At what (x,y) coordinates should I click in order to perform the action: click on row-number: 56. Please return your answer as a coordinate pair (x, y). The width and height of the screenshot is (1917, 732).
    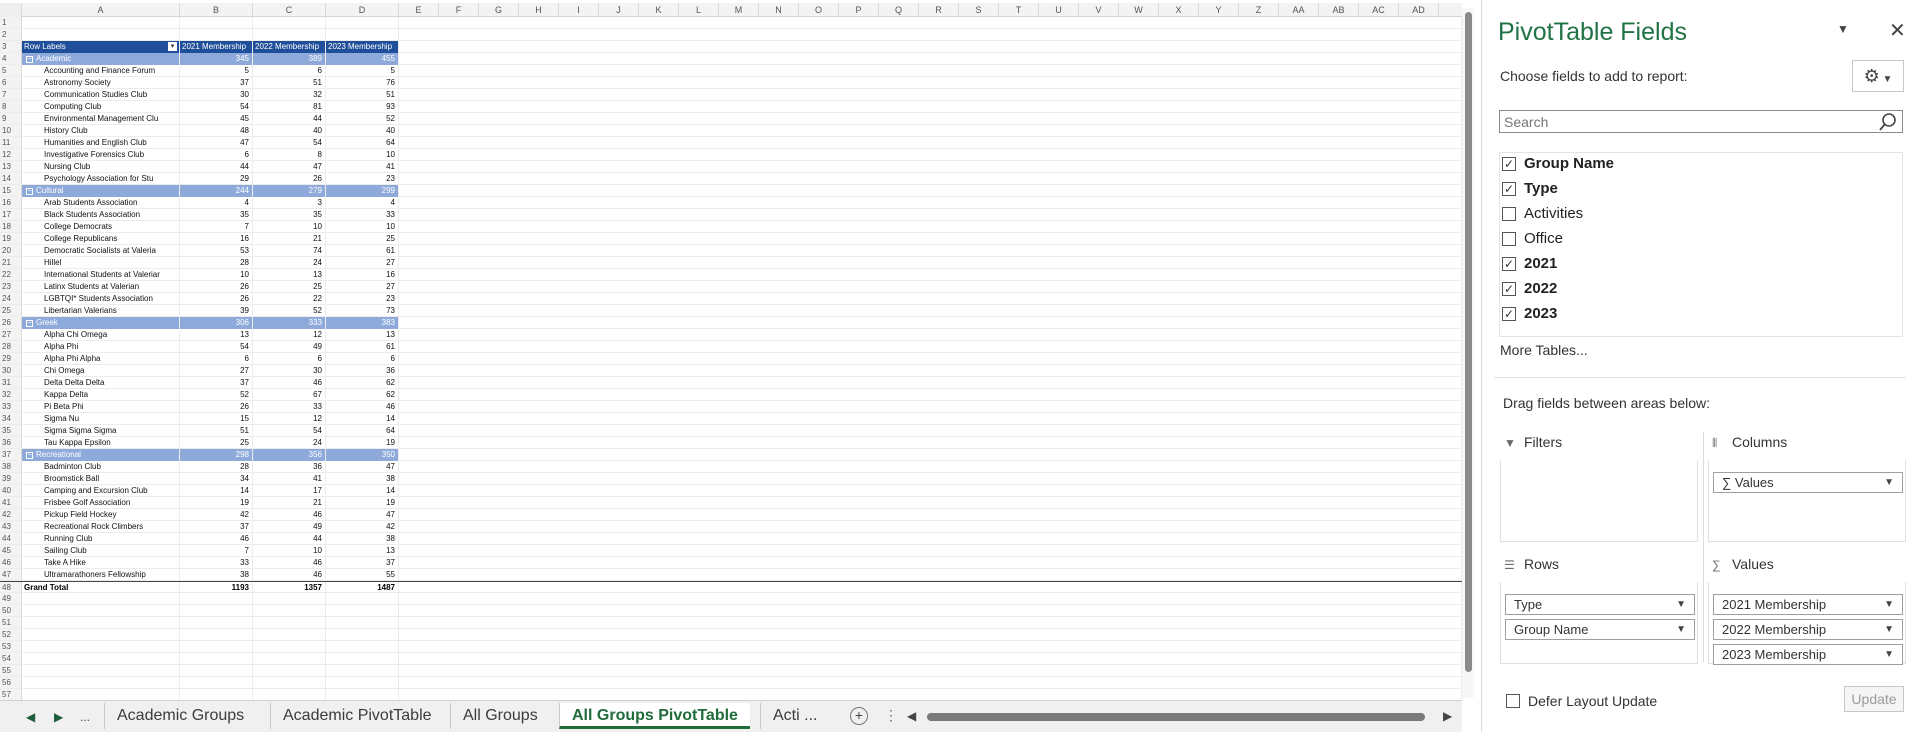
    Looking at the image, I should click on (11, 682).